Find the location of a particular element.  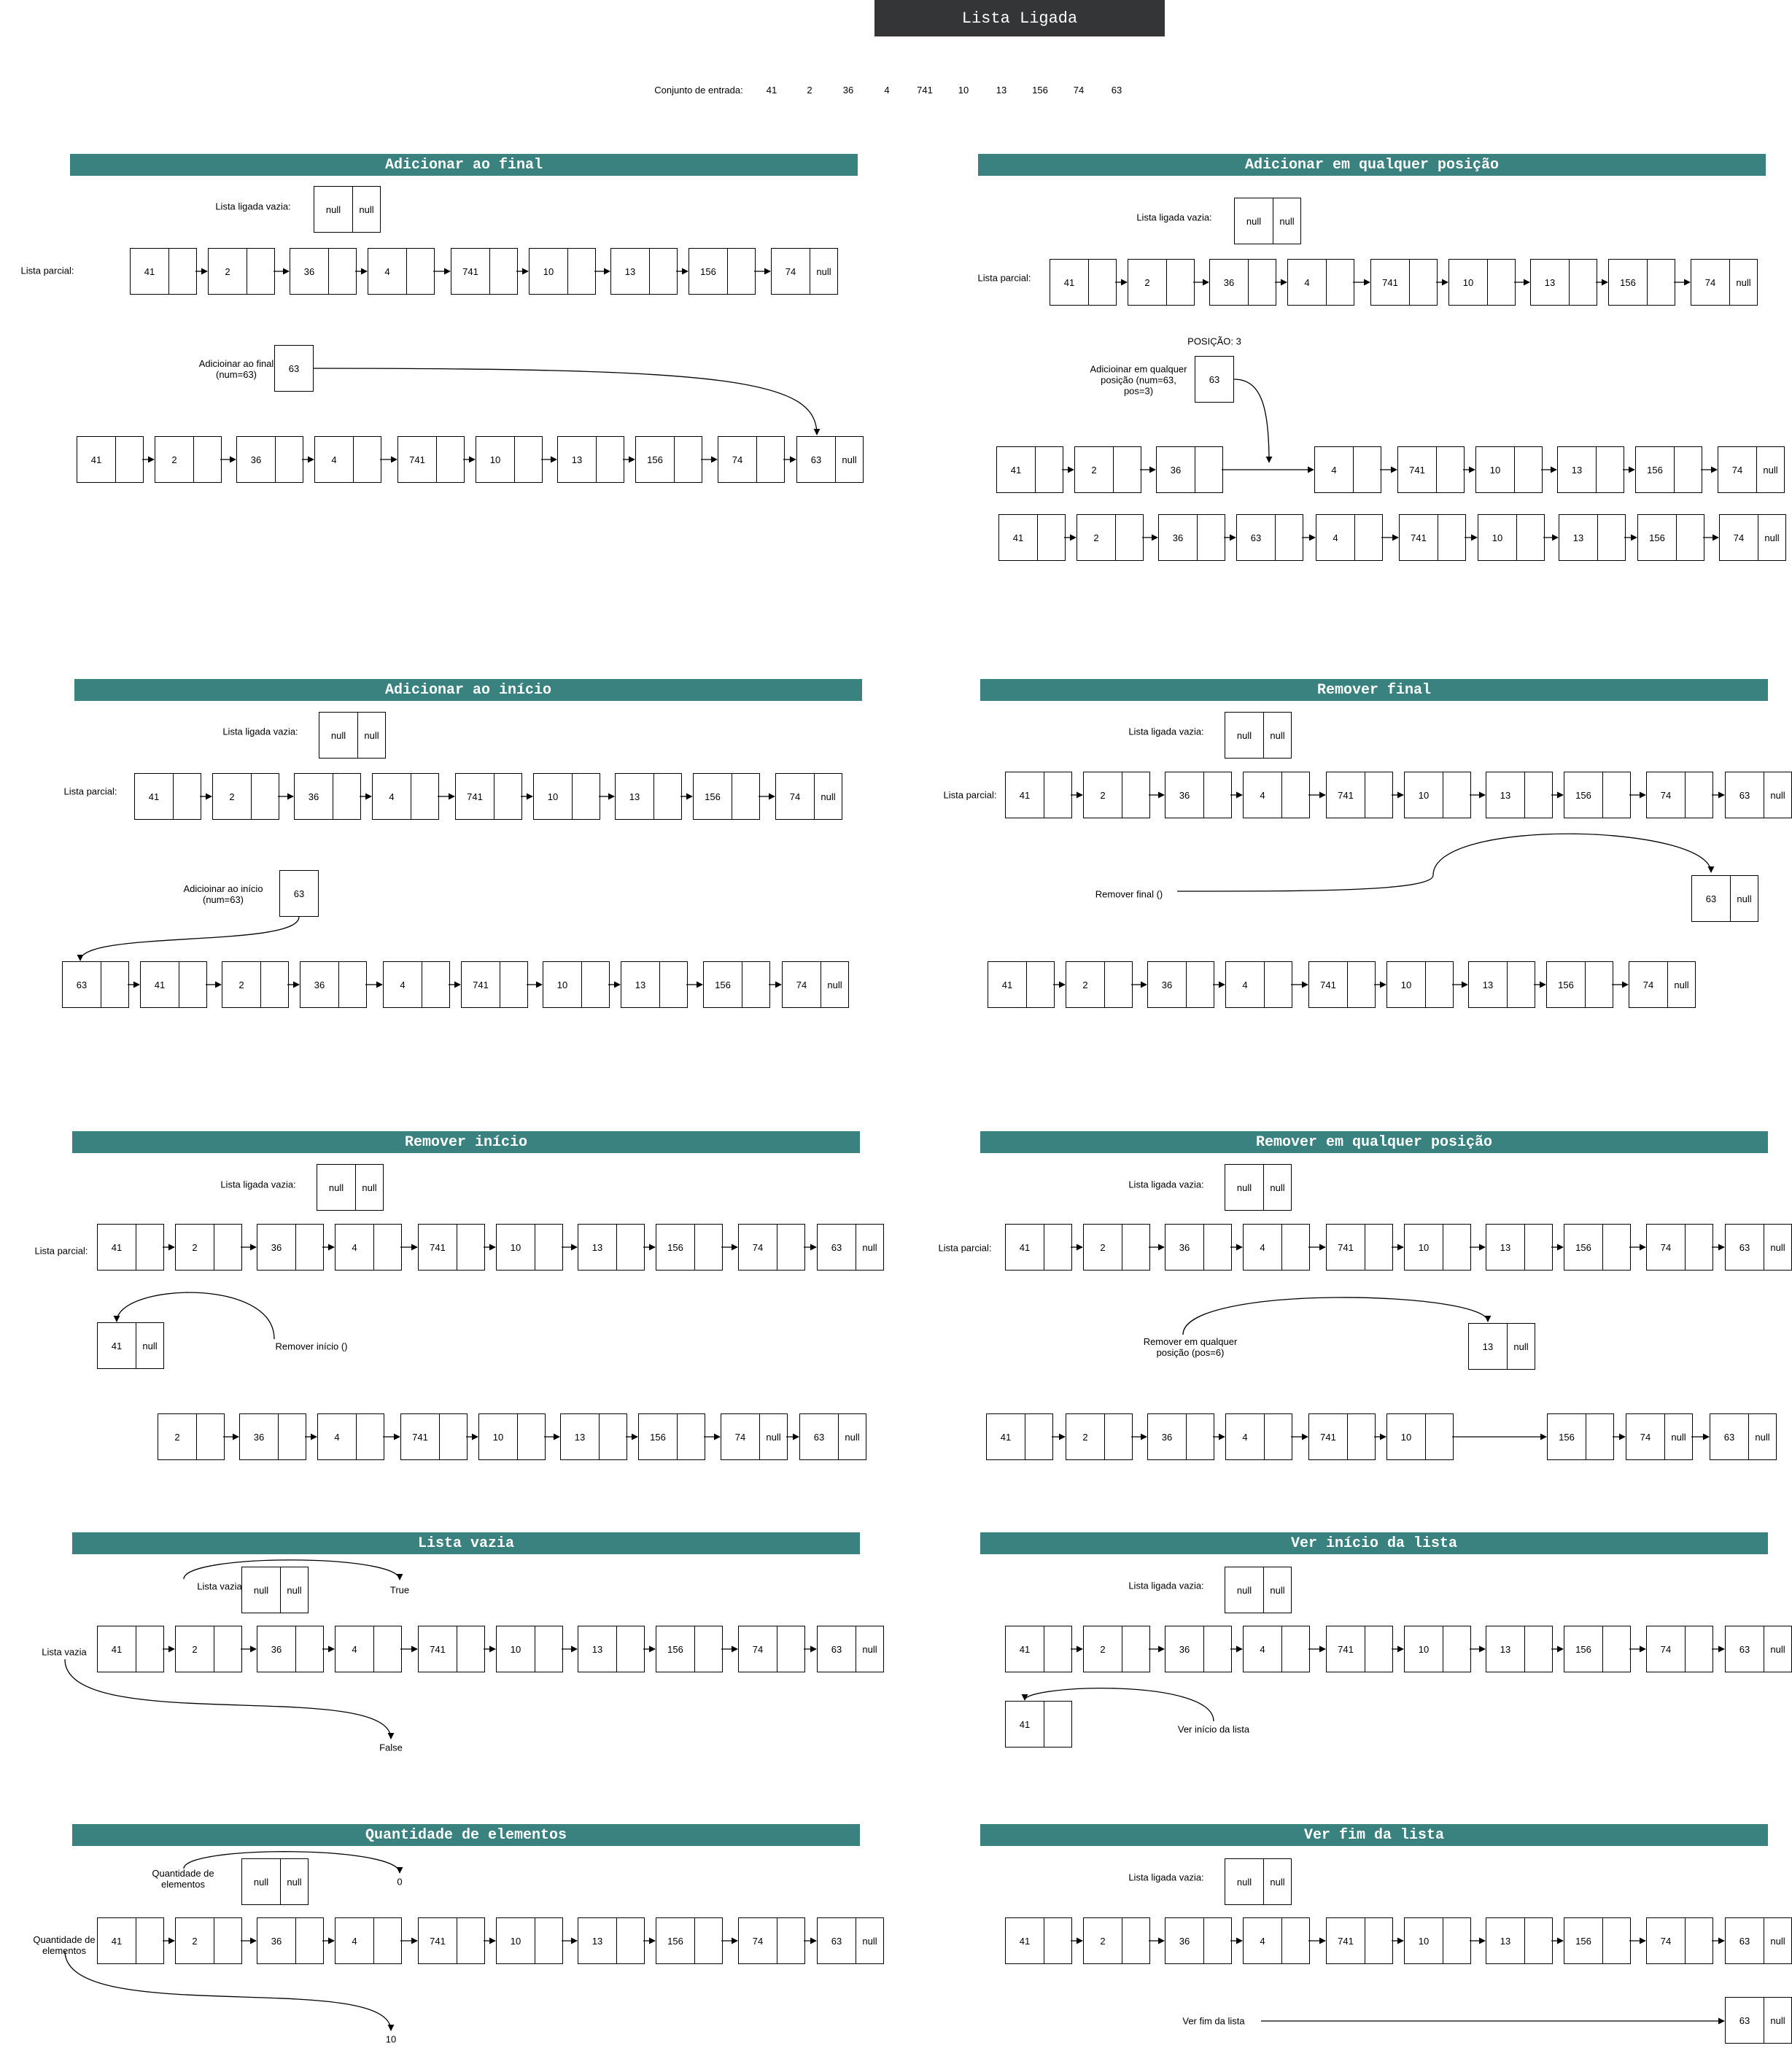

node-value: 2 is located at coordinates (241, 984).